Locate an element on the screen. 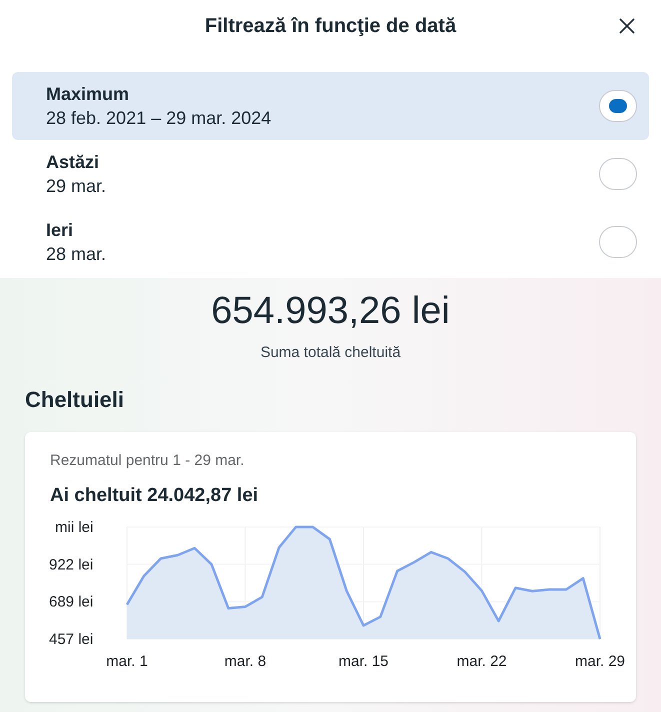  total-caption: Suma totală cheltuită is located at coordinates (330, 353).